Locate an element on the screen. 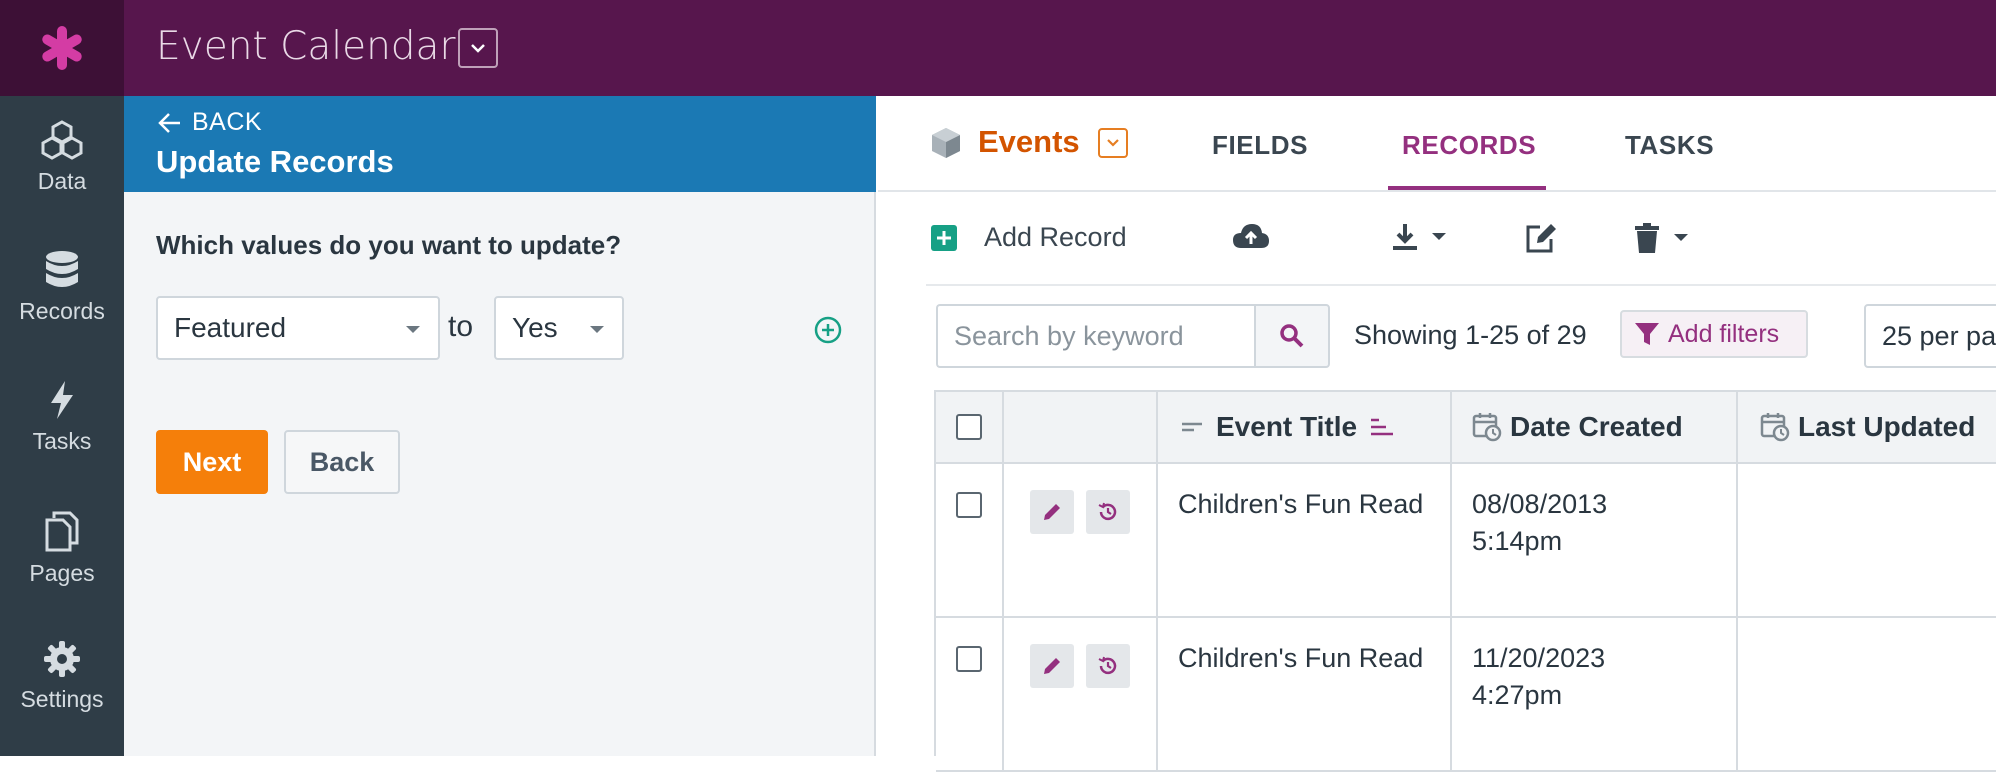 The width and height of the screenshot is (1996, 772). select-all-checkbox is located at coordinates (969, 427).